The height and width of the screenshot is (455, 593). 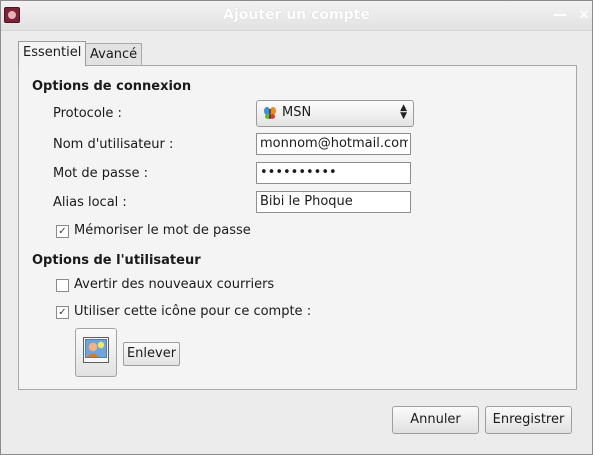 I want to click on window-title: Ajouter un compte, so click(x=296, y=15).